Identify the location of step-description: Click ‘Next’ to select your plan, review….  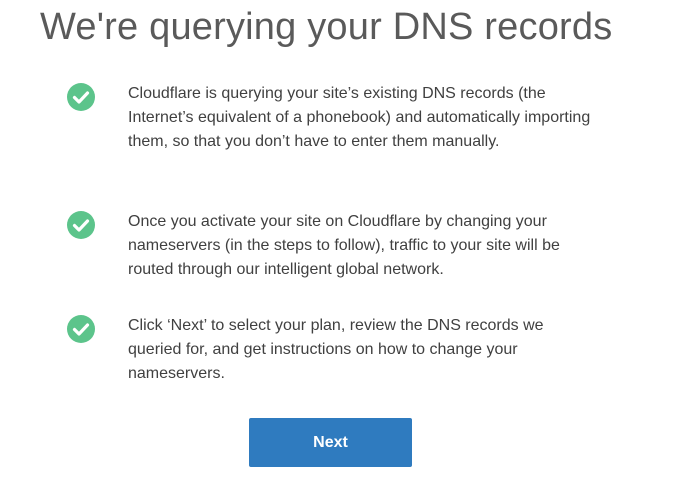
(336, 349).